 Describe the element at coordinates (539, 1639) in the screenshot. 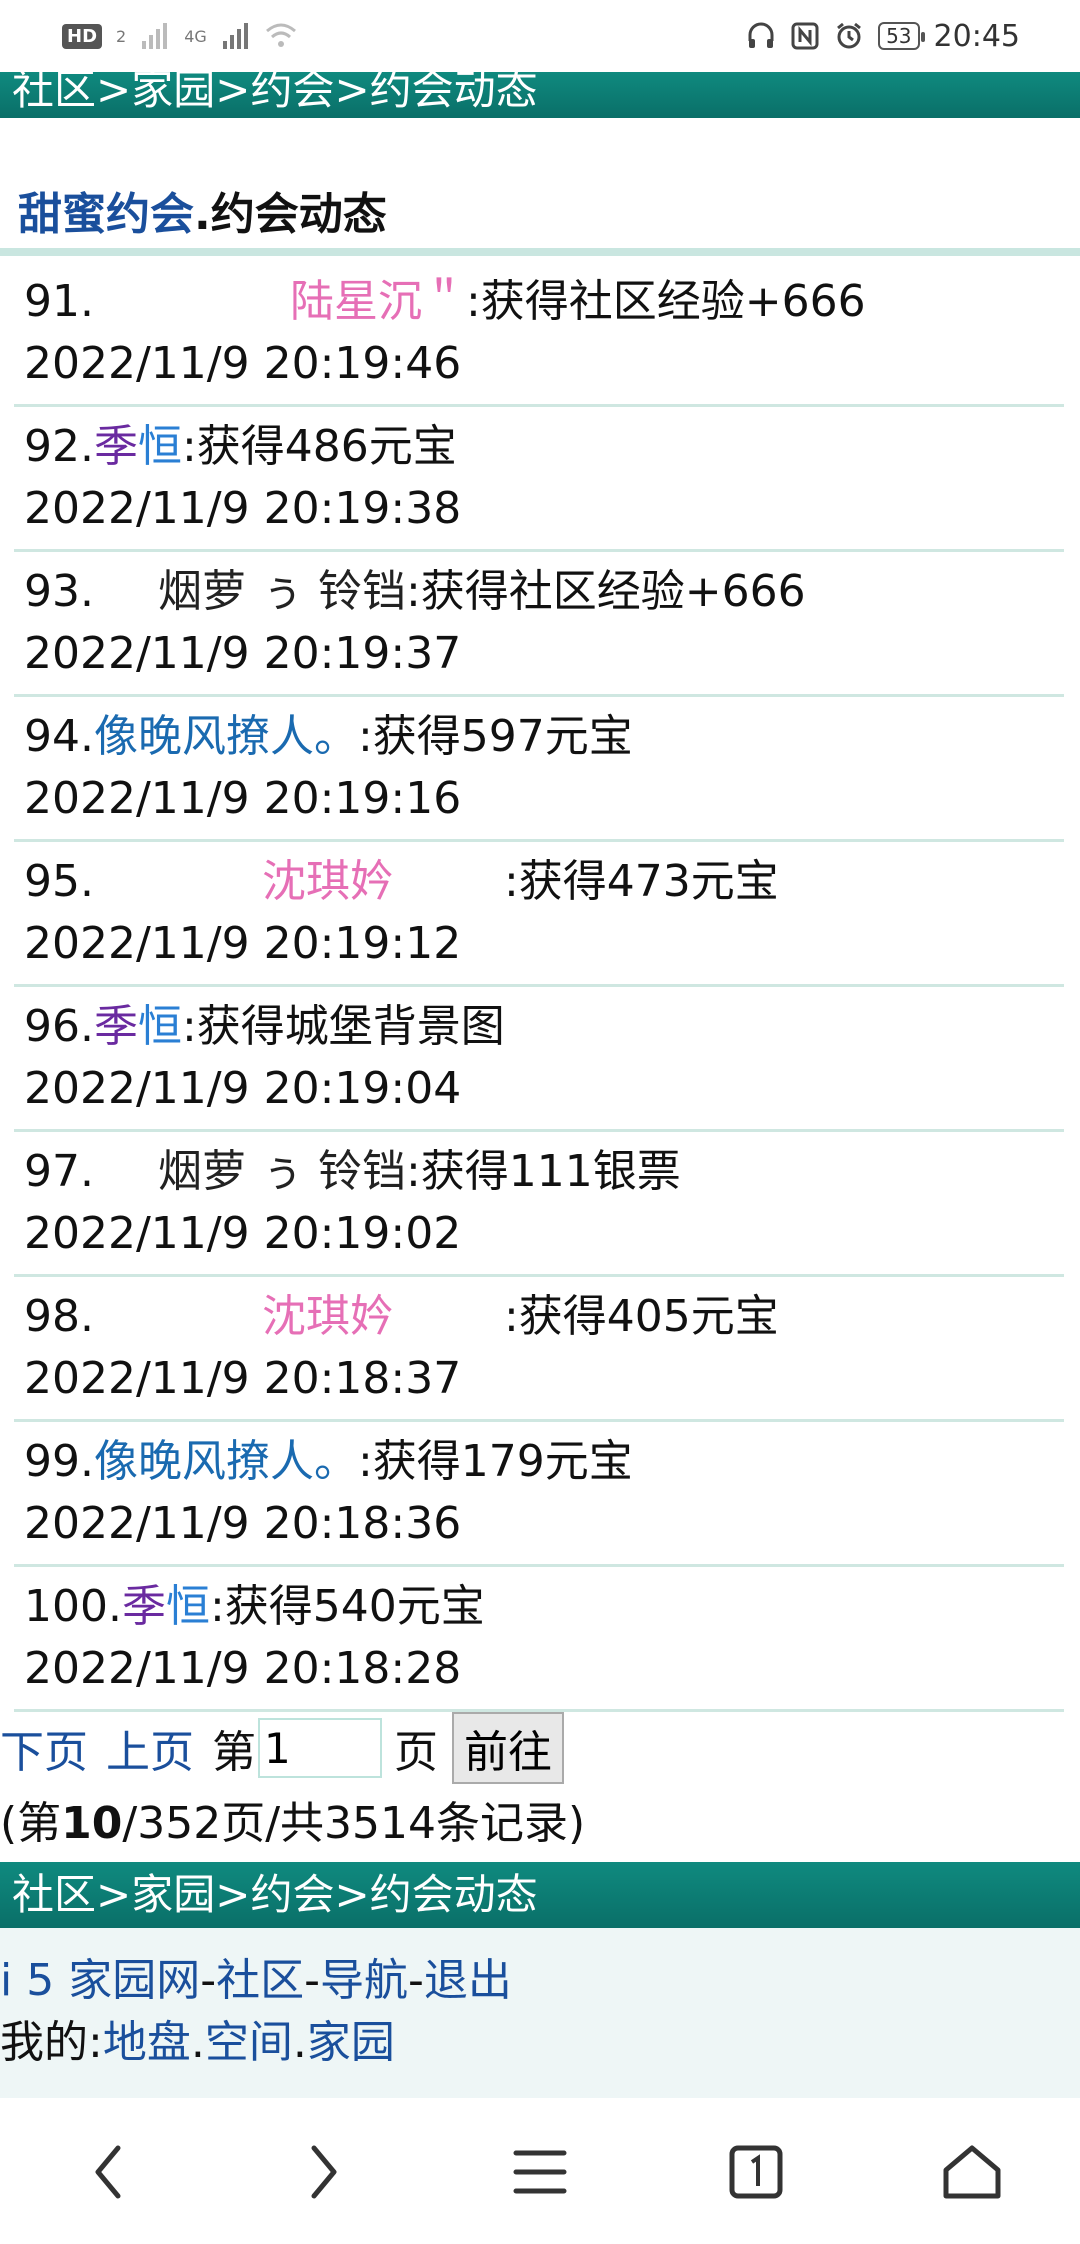

I see `list-item: 100.季恒:获得540元宝 2022/11/9 20:18:28` at that location.